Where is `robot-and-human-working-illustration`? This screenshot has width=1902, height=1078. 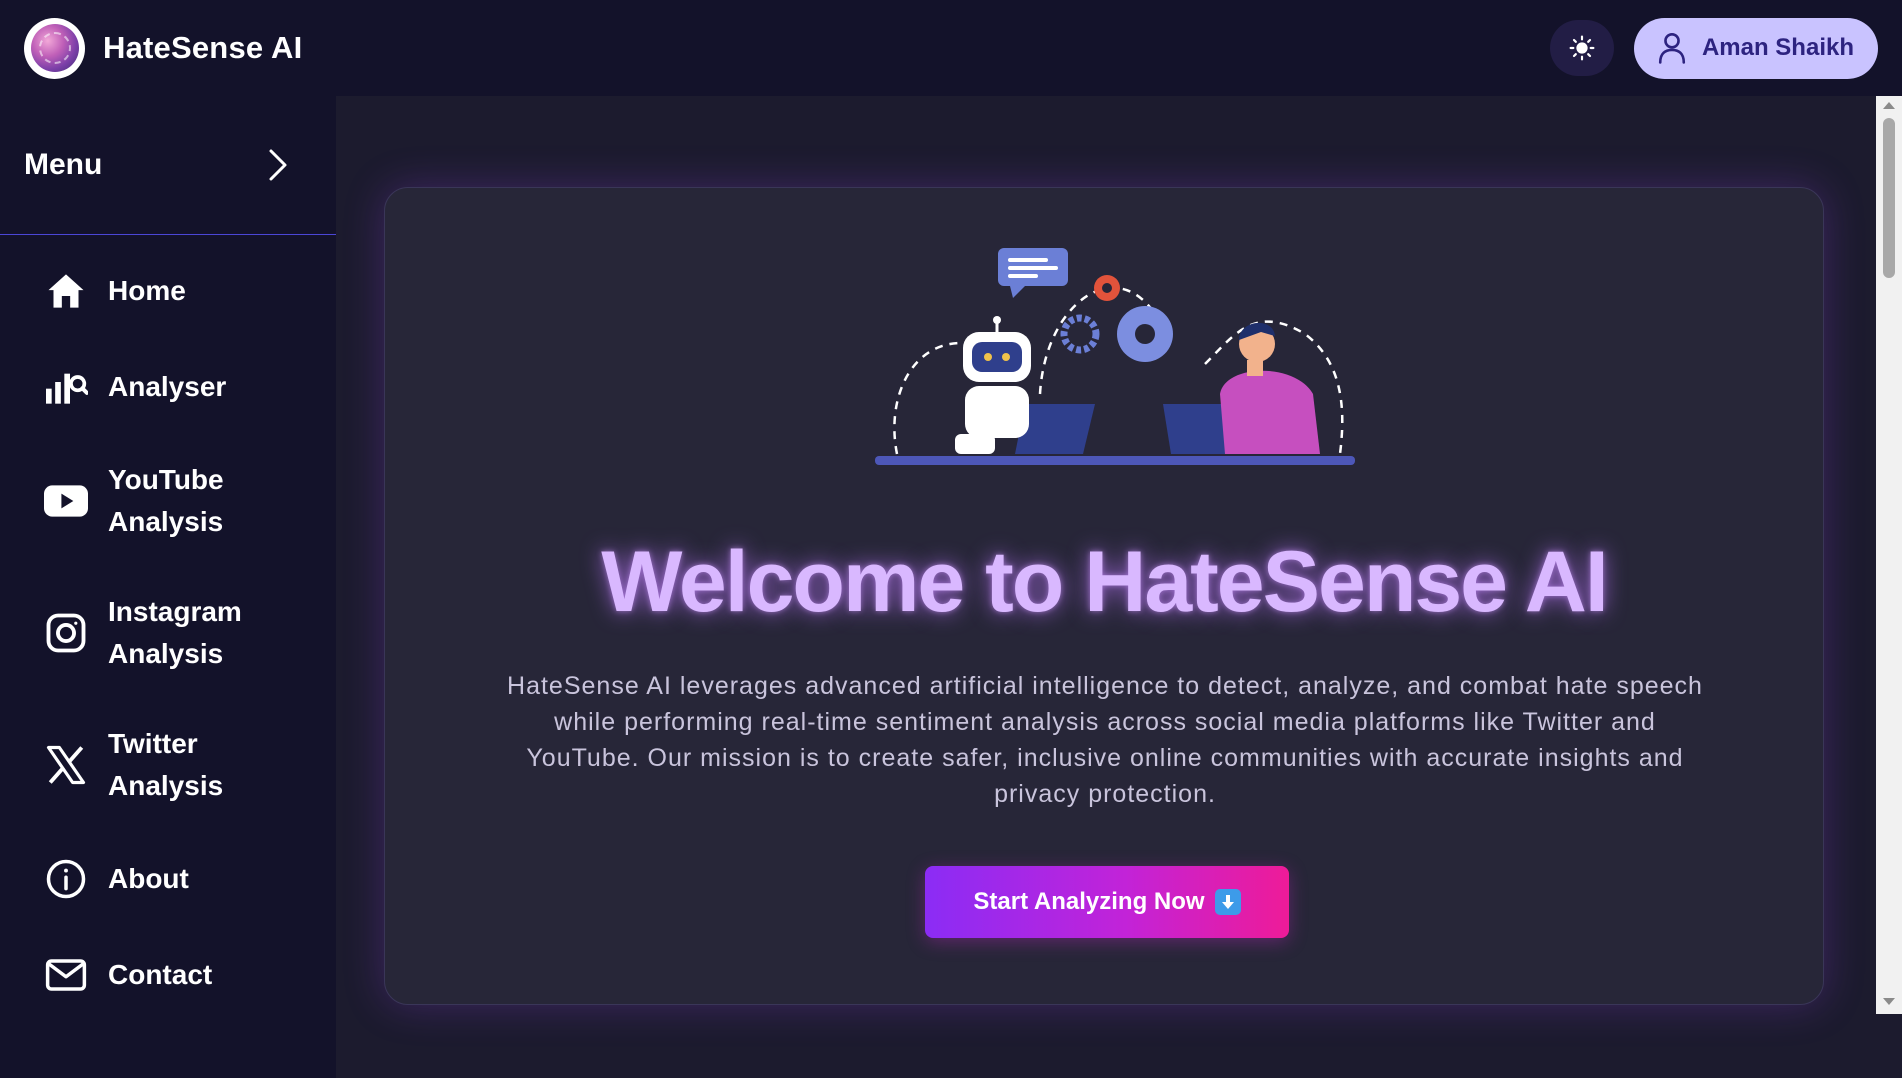 robot-and-human-working-illustration is located at coordinates (1115, 356).